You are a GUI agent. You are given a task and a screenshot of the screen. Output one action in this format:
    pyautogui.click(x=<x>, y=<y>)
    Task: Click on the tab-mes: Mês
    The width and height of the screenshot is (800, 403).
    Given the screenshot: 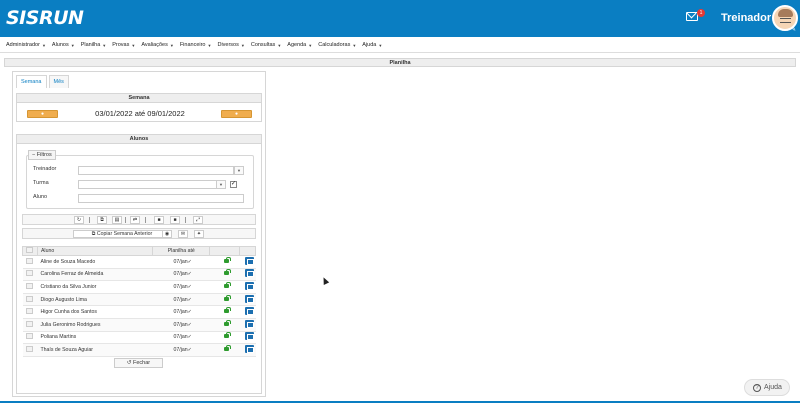 What is the action you would take?
    pyautogui.click(x=58, y=81)
    